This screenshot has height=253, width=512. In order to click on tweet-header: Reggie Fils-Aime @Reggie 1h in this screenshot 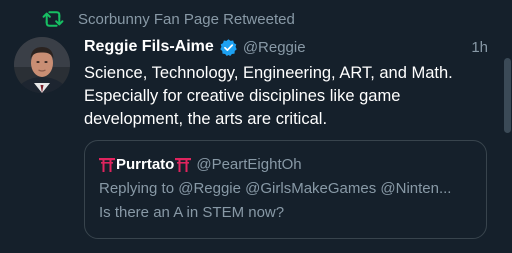, I will do `click(286, 47)`.